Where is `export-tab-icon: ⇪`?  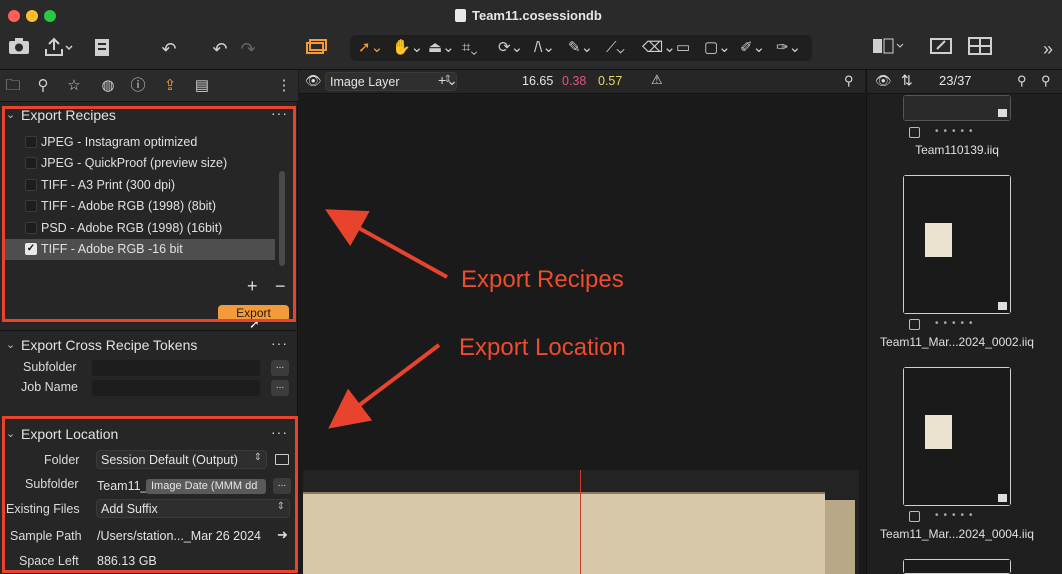
export-tab-icon: ⇪ is located at coordinates (170, 86).